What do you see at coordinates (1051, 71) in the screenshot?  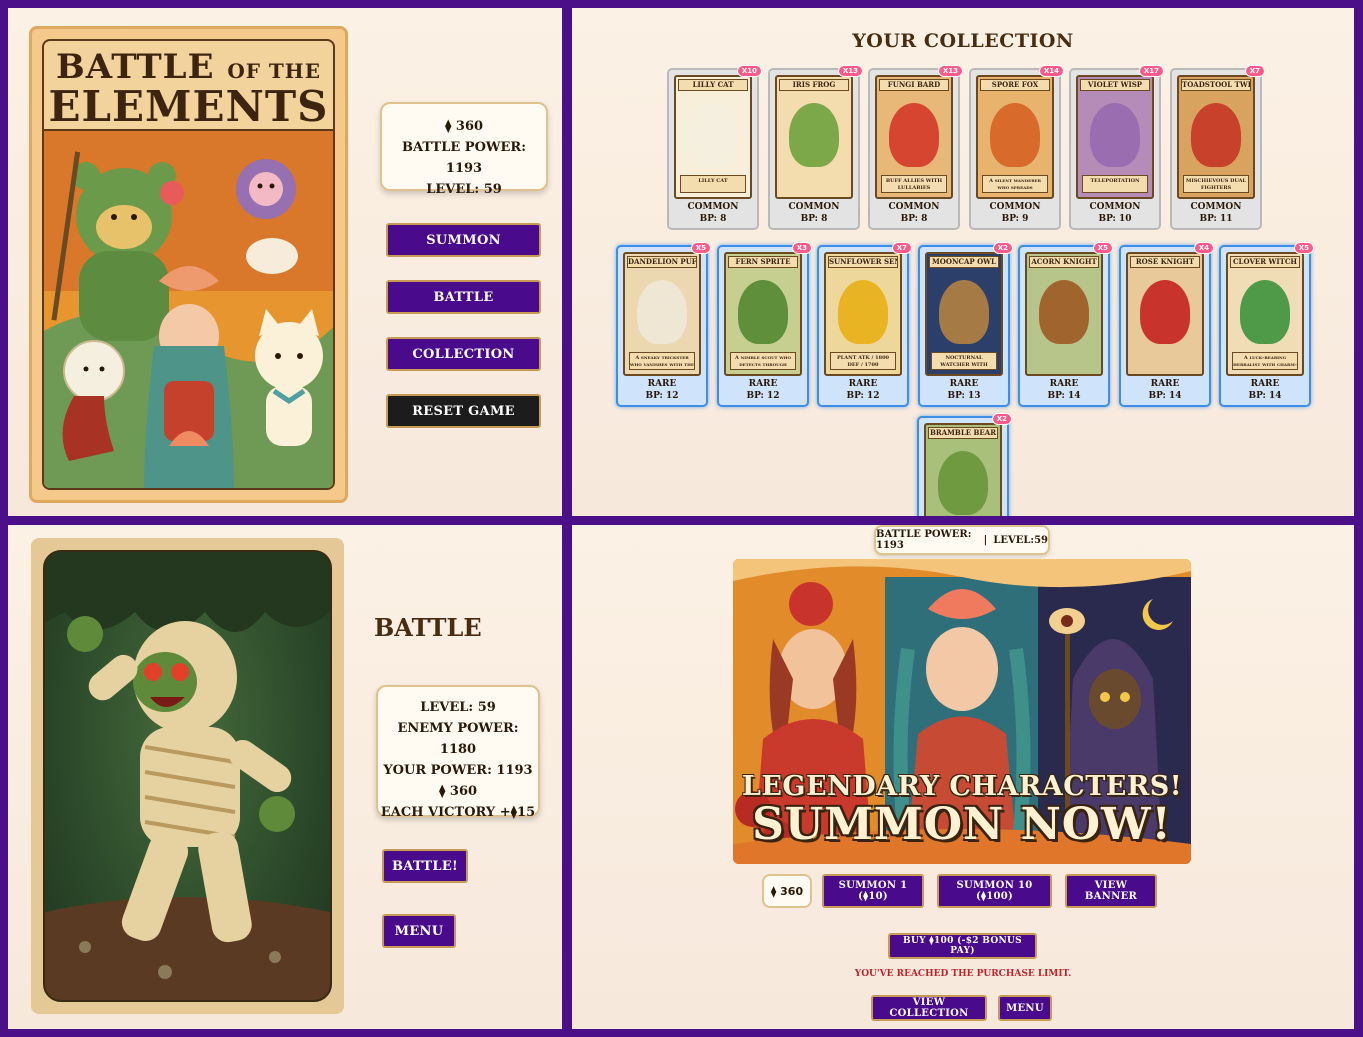 I see `card-count-badge: X14` at bounding box center [1051, 71].